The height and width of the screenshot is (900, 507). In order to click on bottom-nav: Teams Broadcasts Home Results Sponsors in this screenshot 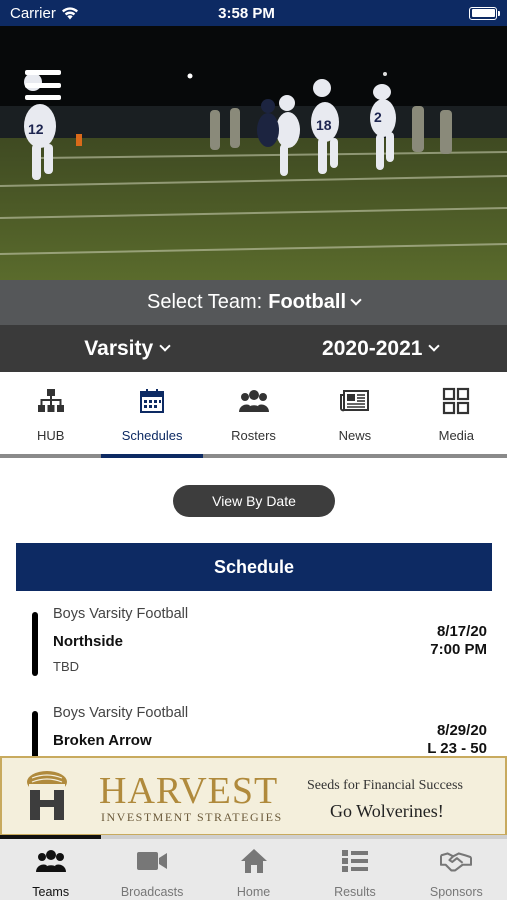, I will do `click(253, 869)`.